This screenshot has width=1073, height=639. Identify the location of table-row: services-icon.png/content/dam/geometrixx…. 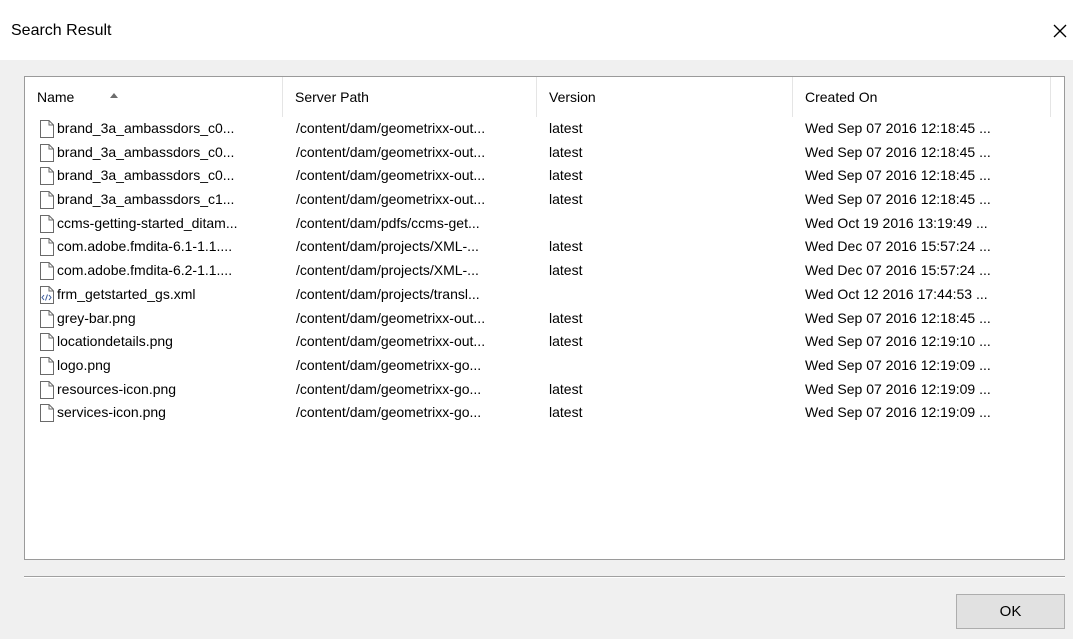
(544, 413).